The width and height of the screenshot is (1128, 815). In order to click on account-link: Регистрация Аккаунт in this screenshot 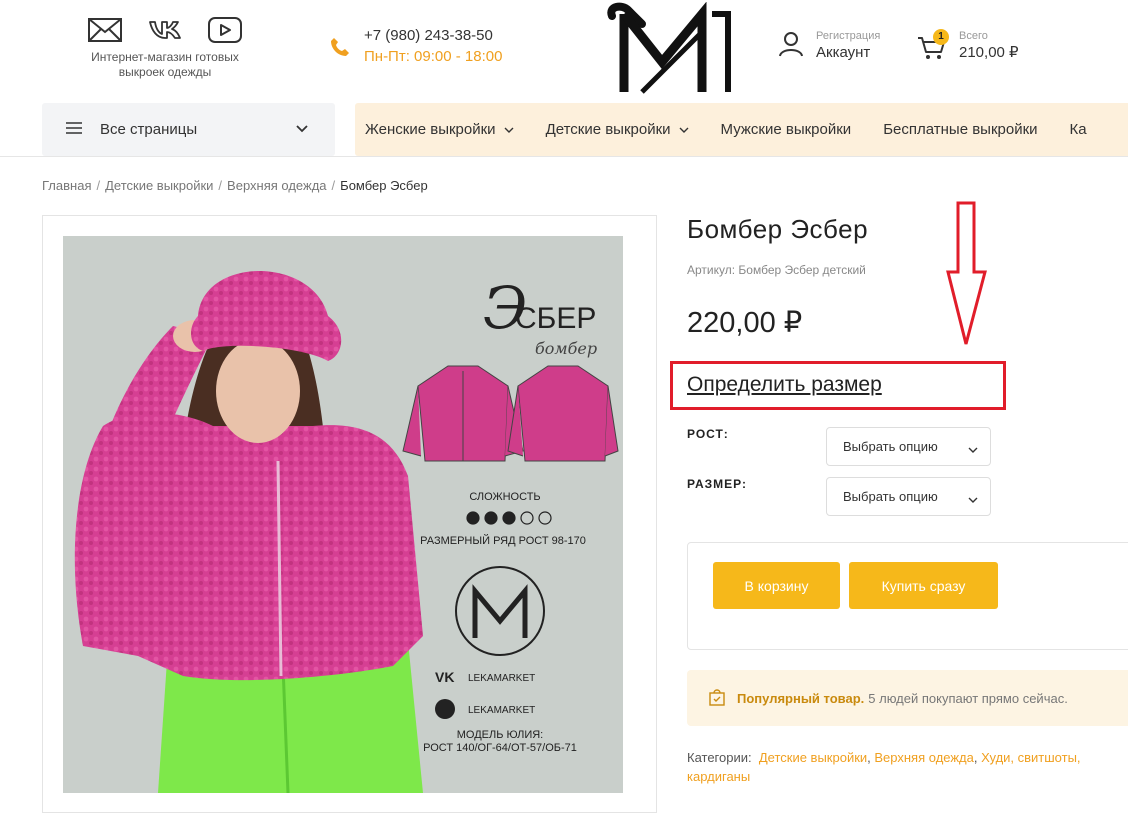, I will do `click(829, 46)`.